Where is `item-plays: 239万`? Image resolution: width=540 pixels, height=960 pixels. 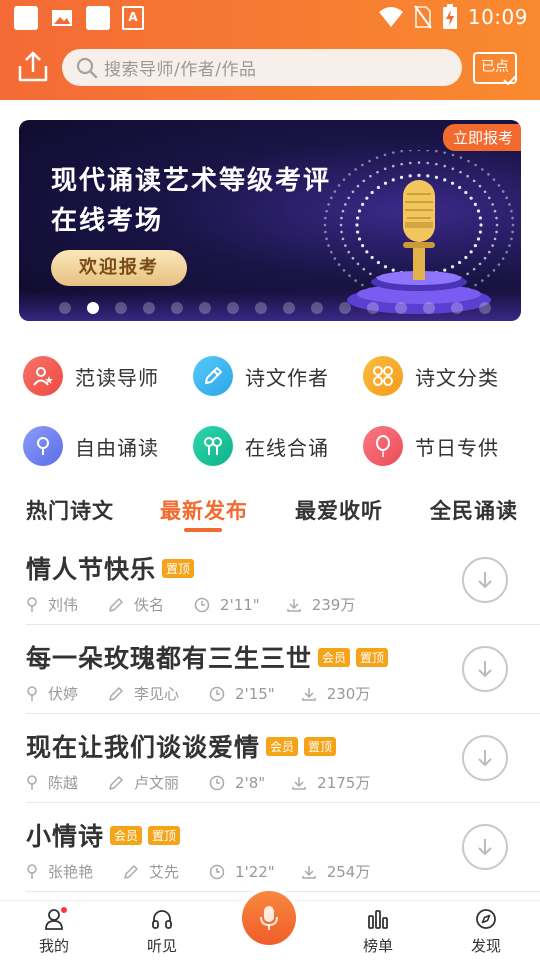
item-plays: 239万 is located at coordinates (321, 604).